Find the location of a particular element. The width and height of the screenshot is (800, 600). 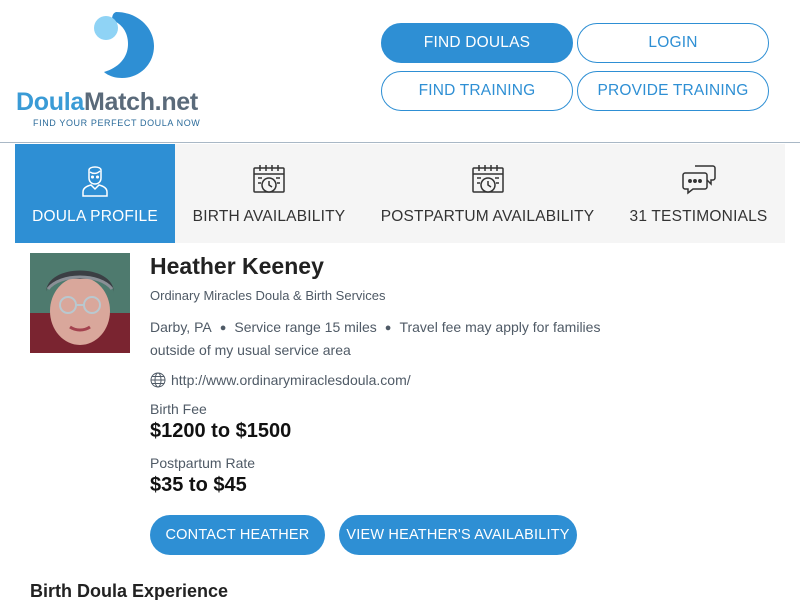

logo-tagline: FIND YOUR PERFECT DOULA NOW is located at coordinates (117, 123).